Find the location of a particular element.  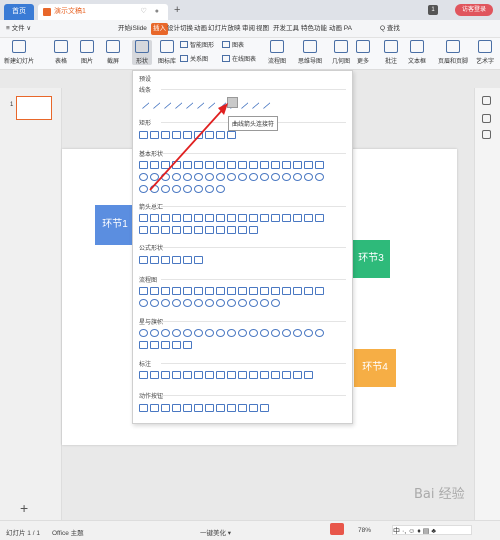

menu-pa: 动画 PA is located at coordinates (340, 29).